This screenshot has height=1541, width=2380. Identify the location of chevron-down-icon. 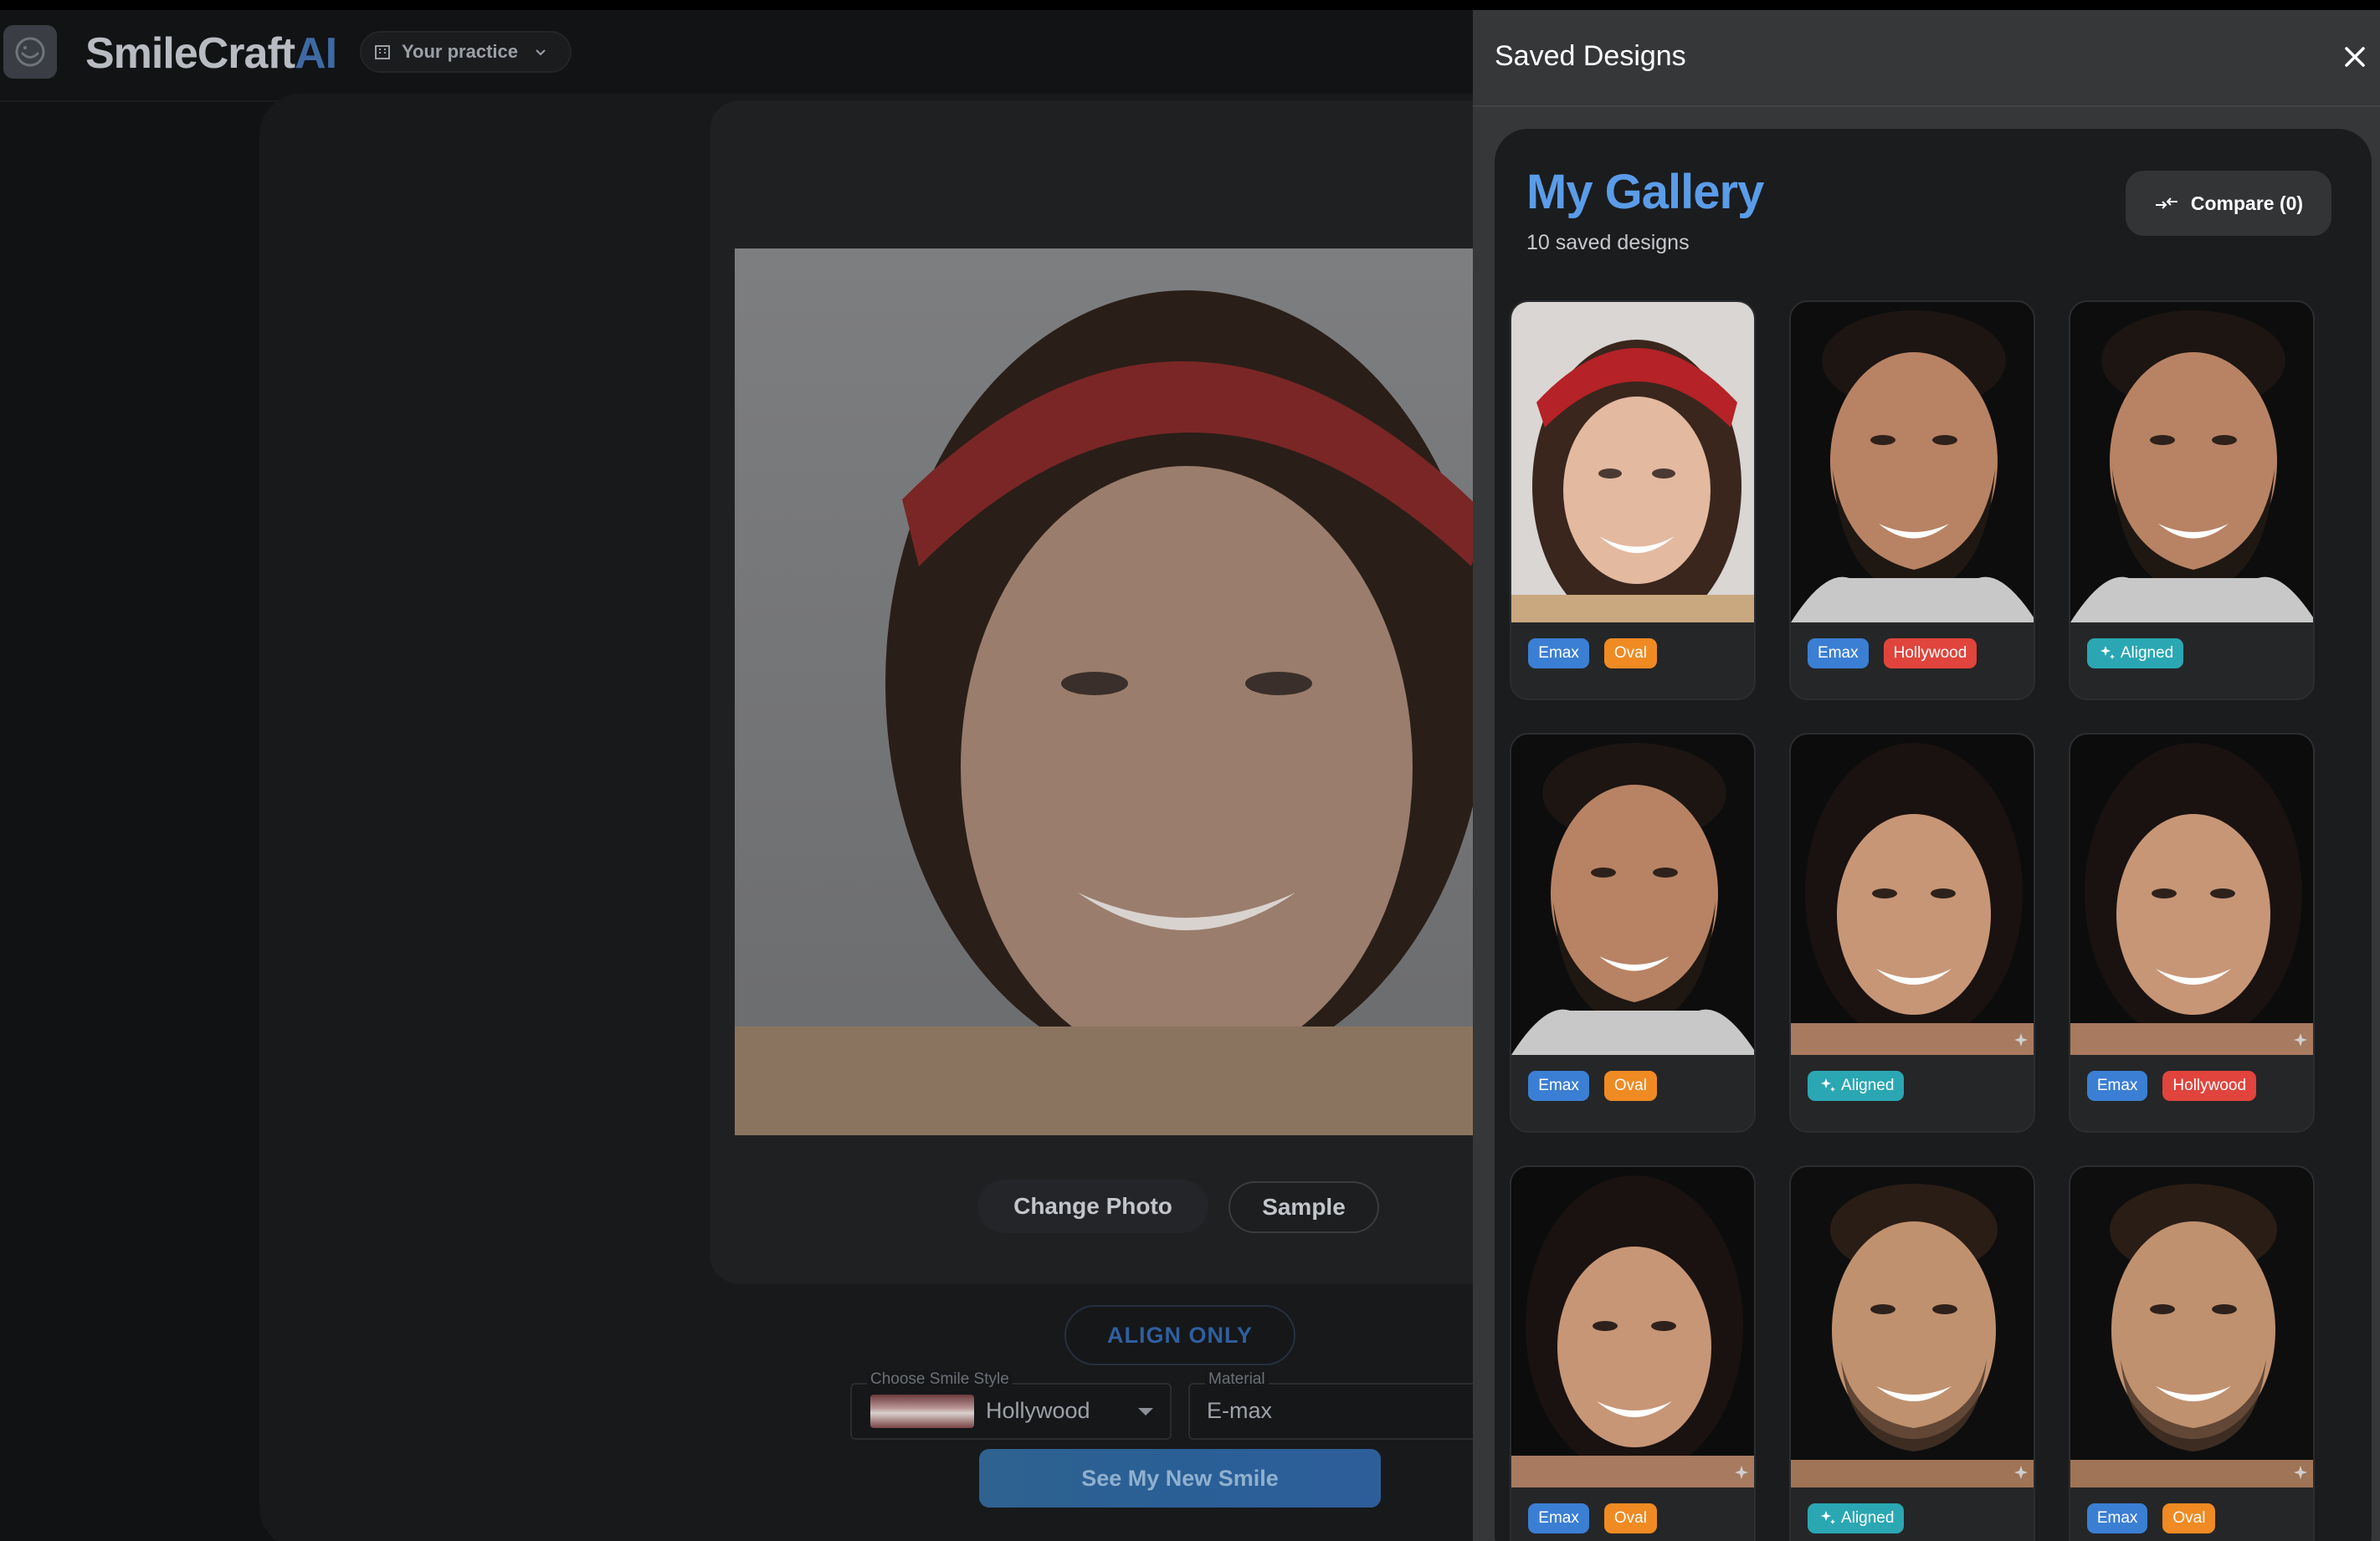
(541, 53).